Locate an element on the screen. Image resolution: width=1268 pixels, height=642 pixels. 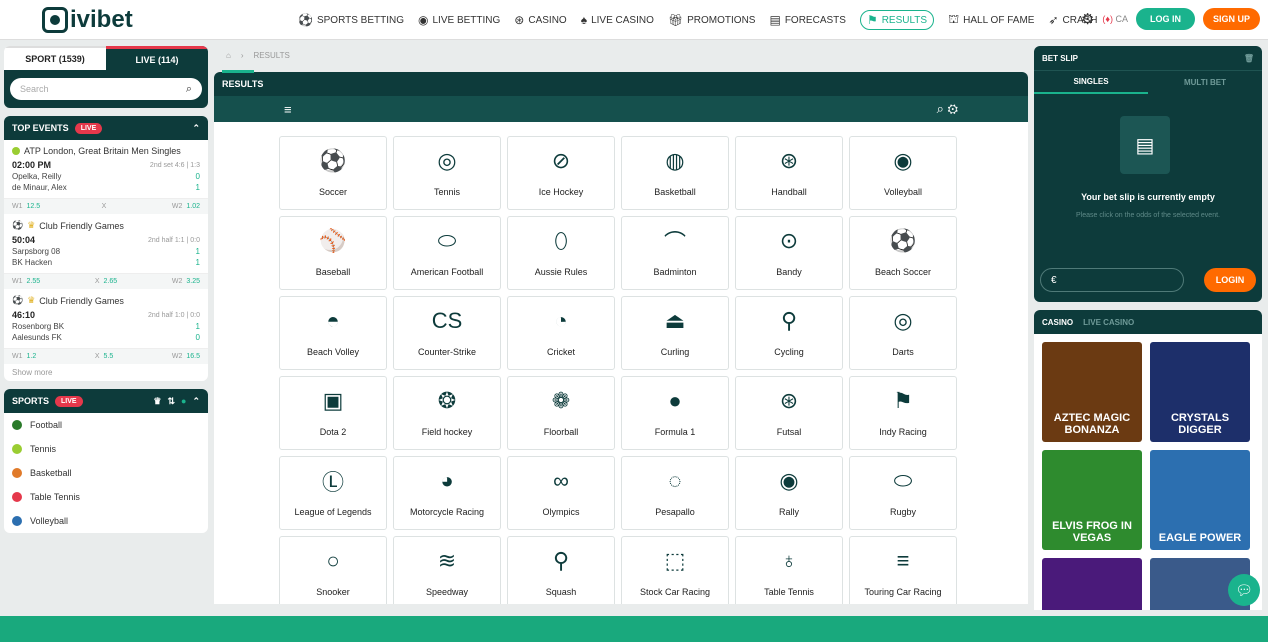
game-tile: EAGLE POWER is located at coordinates (1200, 500).